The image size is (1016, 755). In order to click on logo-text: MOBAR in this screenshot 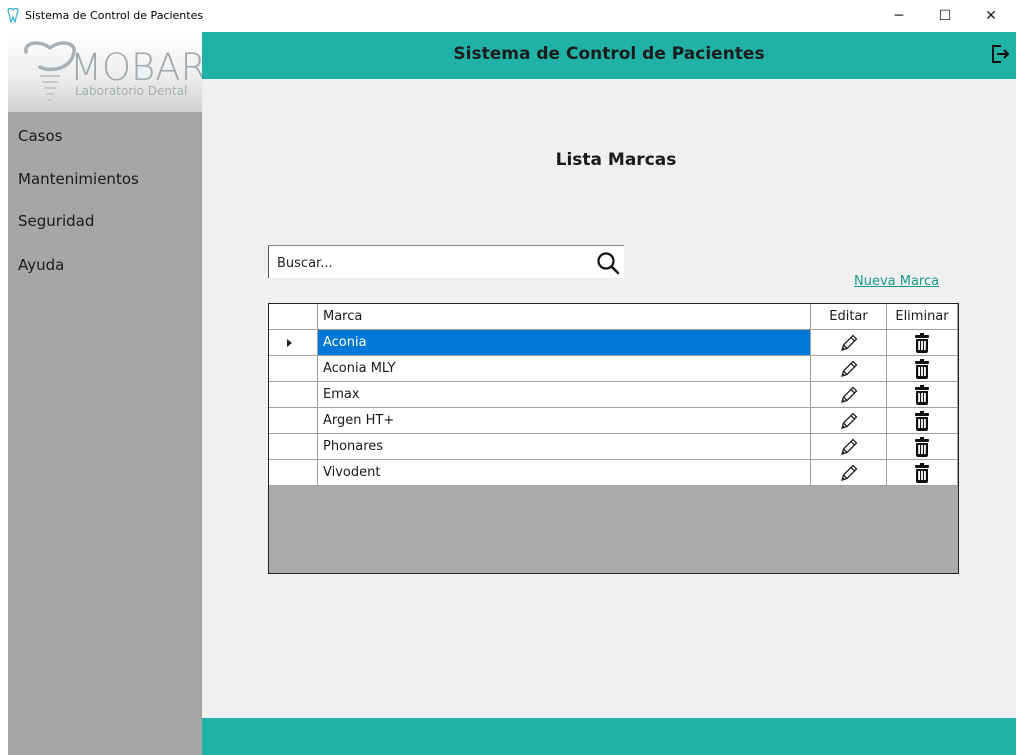, I will do `click(136, 67)`.